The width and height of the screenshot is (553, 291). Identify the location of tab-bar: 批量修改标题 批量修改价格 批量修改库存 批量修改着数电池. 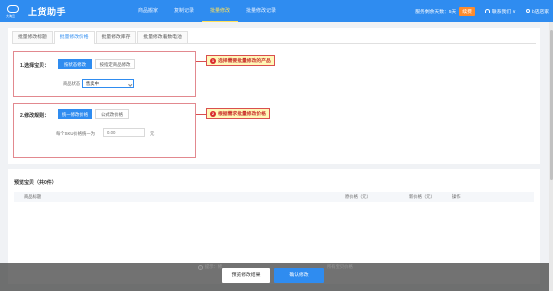
(274, 37).